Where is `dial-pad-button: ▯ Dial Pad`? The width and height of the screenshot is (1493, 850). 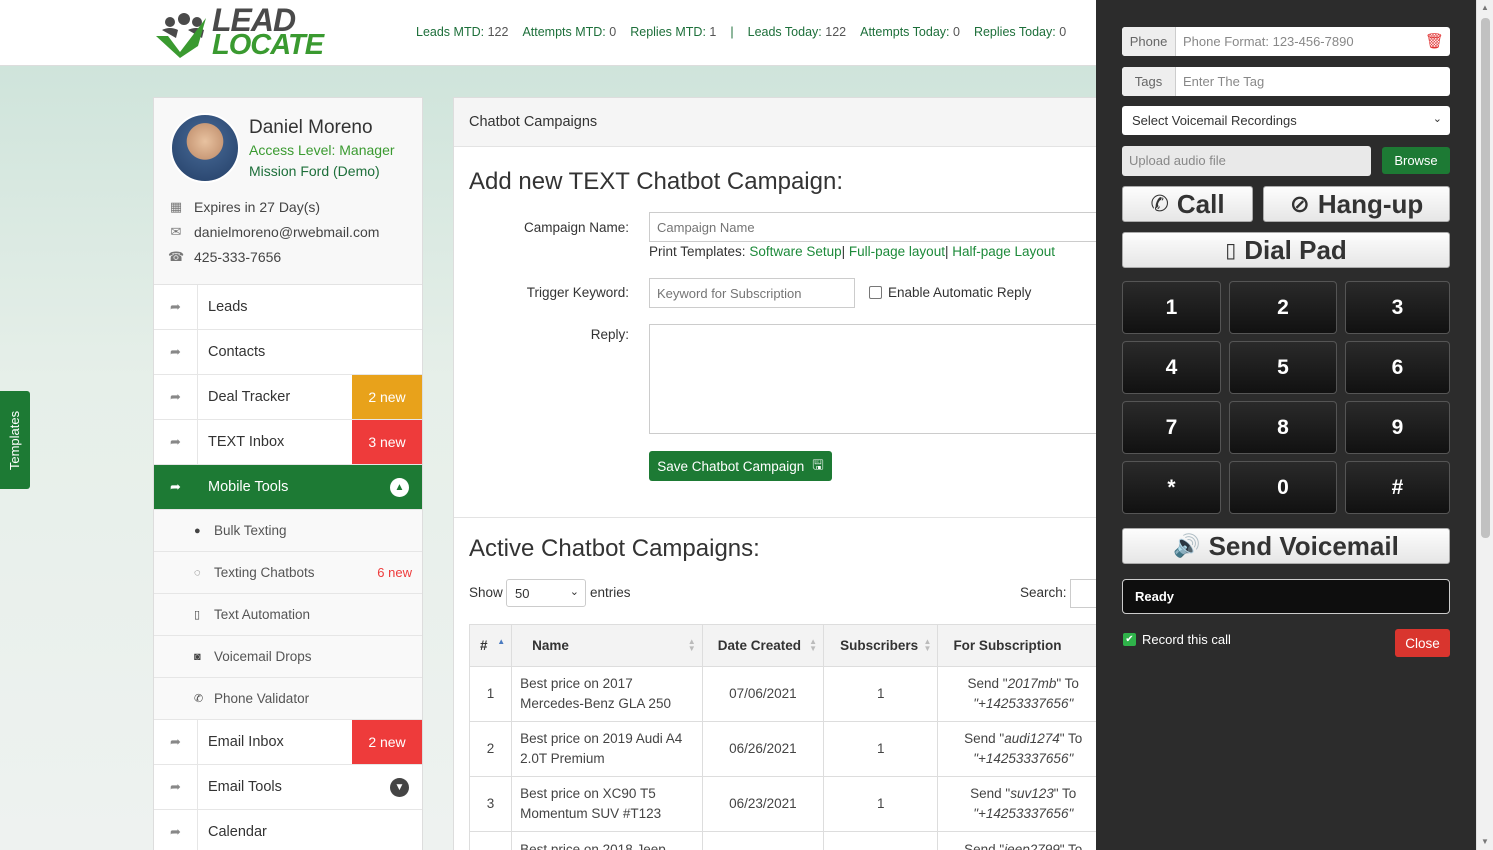 dial-pad-button: ▯ Dial Pad is located at coordinates (1286, 250).